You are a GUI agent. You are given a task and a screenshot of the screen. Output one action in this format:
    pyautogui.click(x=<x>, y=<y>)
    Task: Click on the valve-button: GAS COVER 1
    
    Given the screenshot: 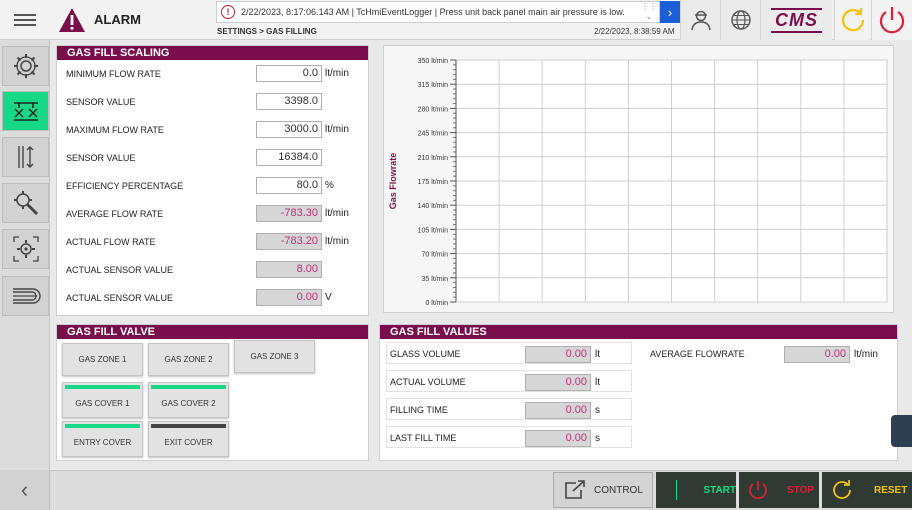 What is the action you would take?
    pyautogui.click(x=102, y=400)
    